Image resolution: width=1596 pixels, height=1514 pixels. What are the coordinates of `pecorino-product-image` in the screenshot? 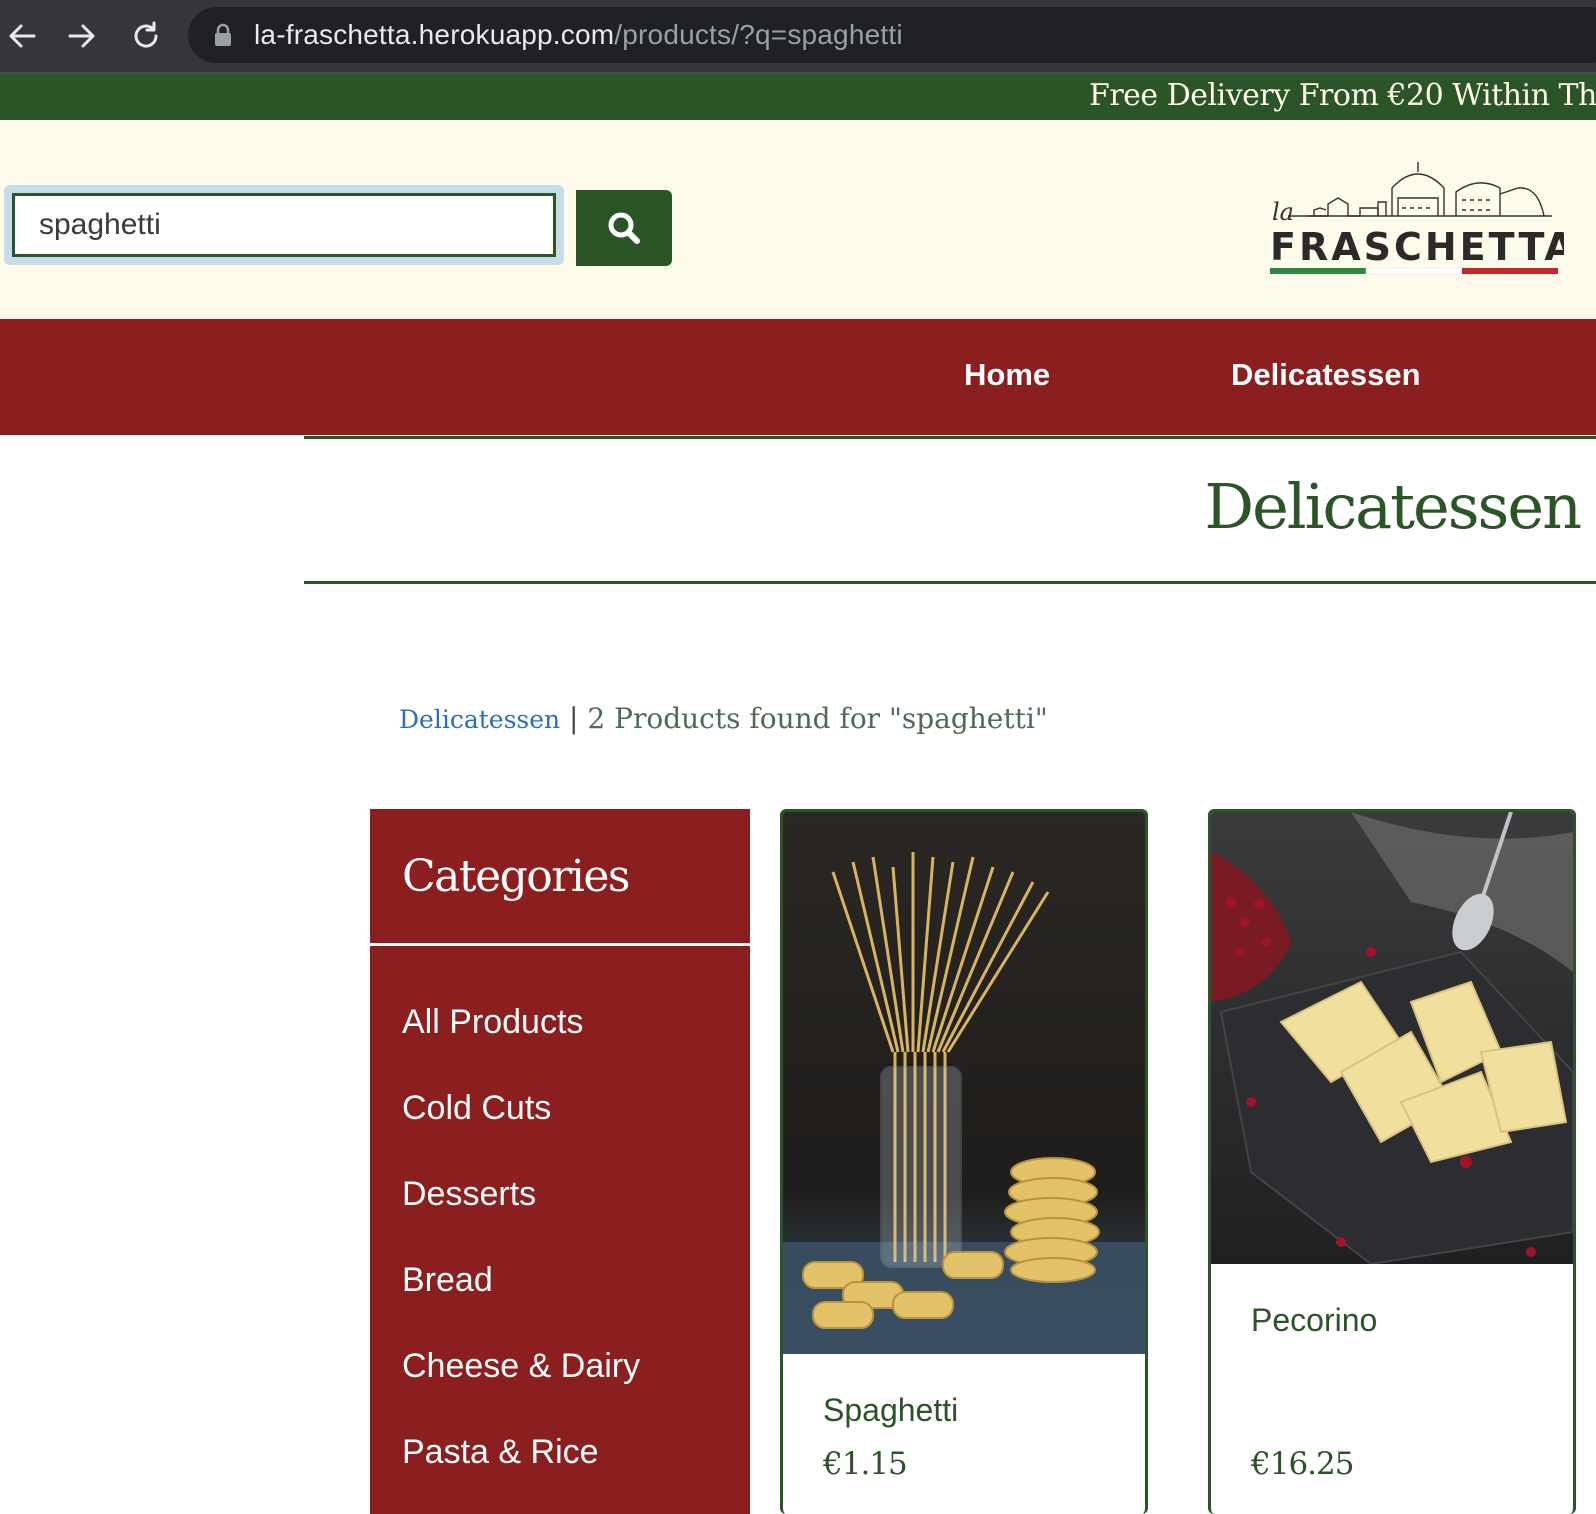 It's located at (1392, 1038).